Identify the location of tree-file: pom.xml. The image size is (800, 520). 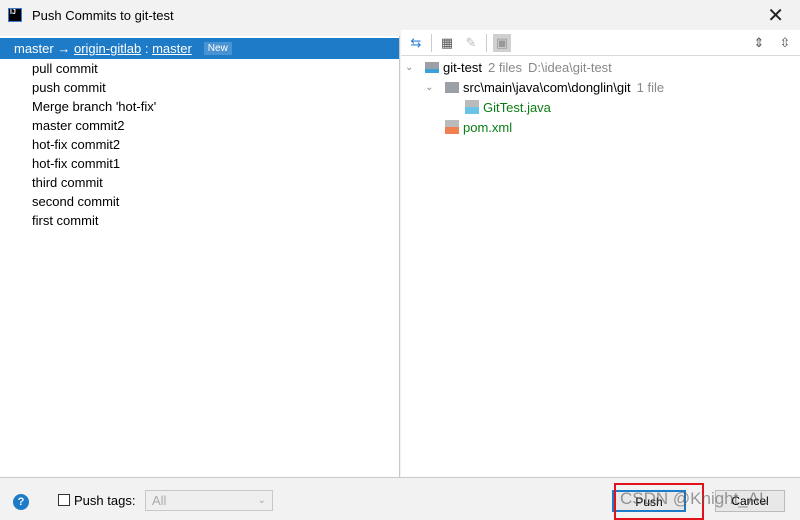
(600, 127).